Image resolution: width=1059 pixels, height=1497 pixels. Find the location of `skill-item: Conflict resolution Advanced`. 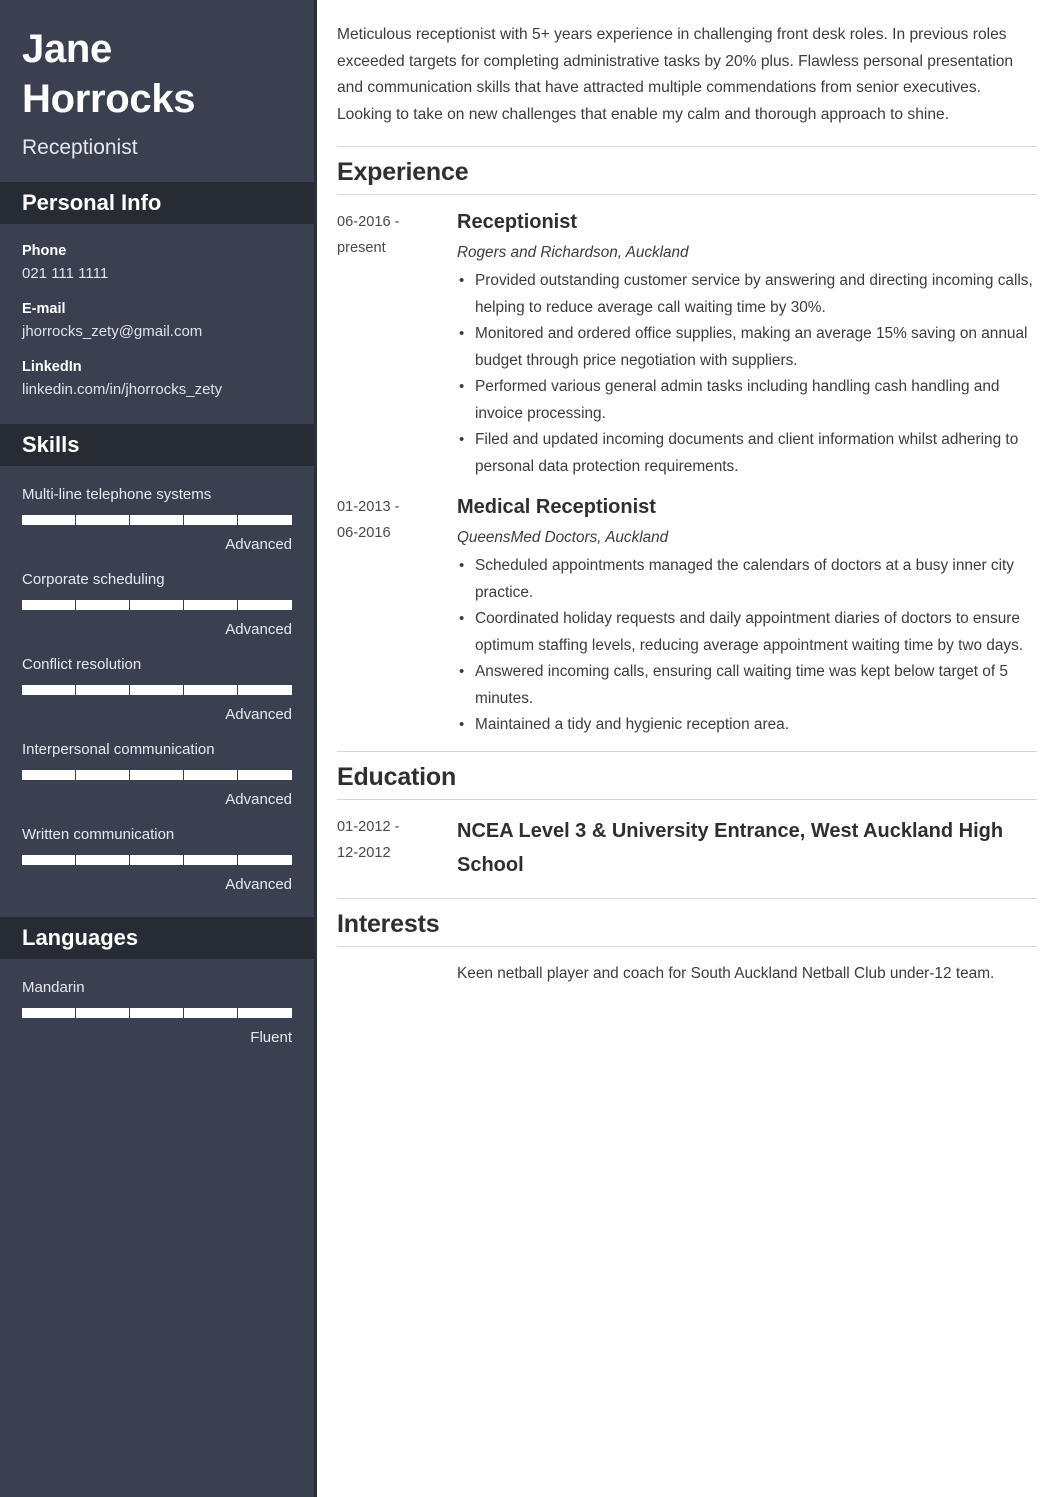

skill-item: Conflict resolution Advanced is located at coordinates (157, 689).